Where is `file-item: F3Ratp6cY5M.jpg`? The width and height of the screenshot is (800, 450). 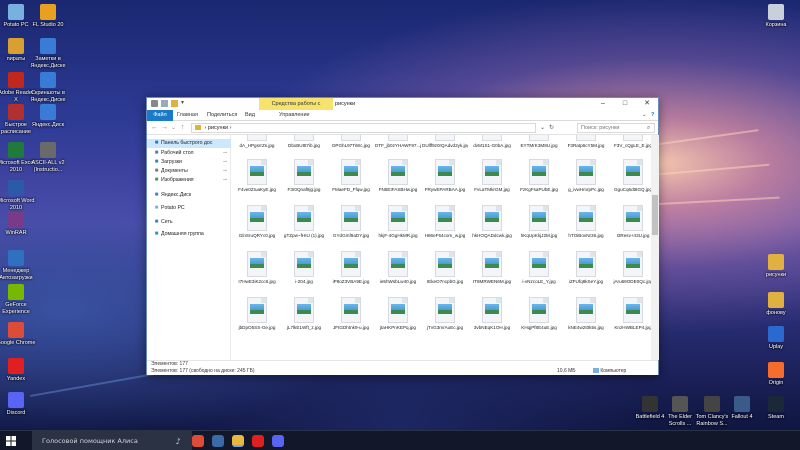
file-item: F3Ratp6cY5M.jpg is located at coordinates (586, 142).